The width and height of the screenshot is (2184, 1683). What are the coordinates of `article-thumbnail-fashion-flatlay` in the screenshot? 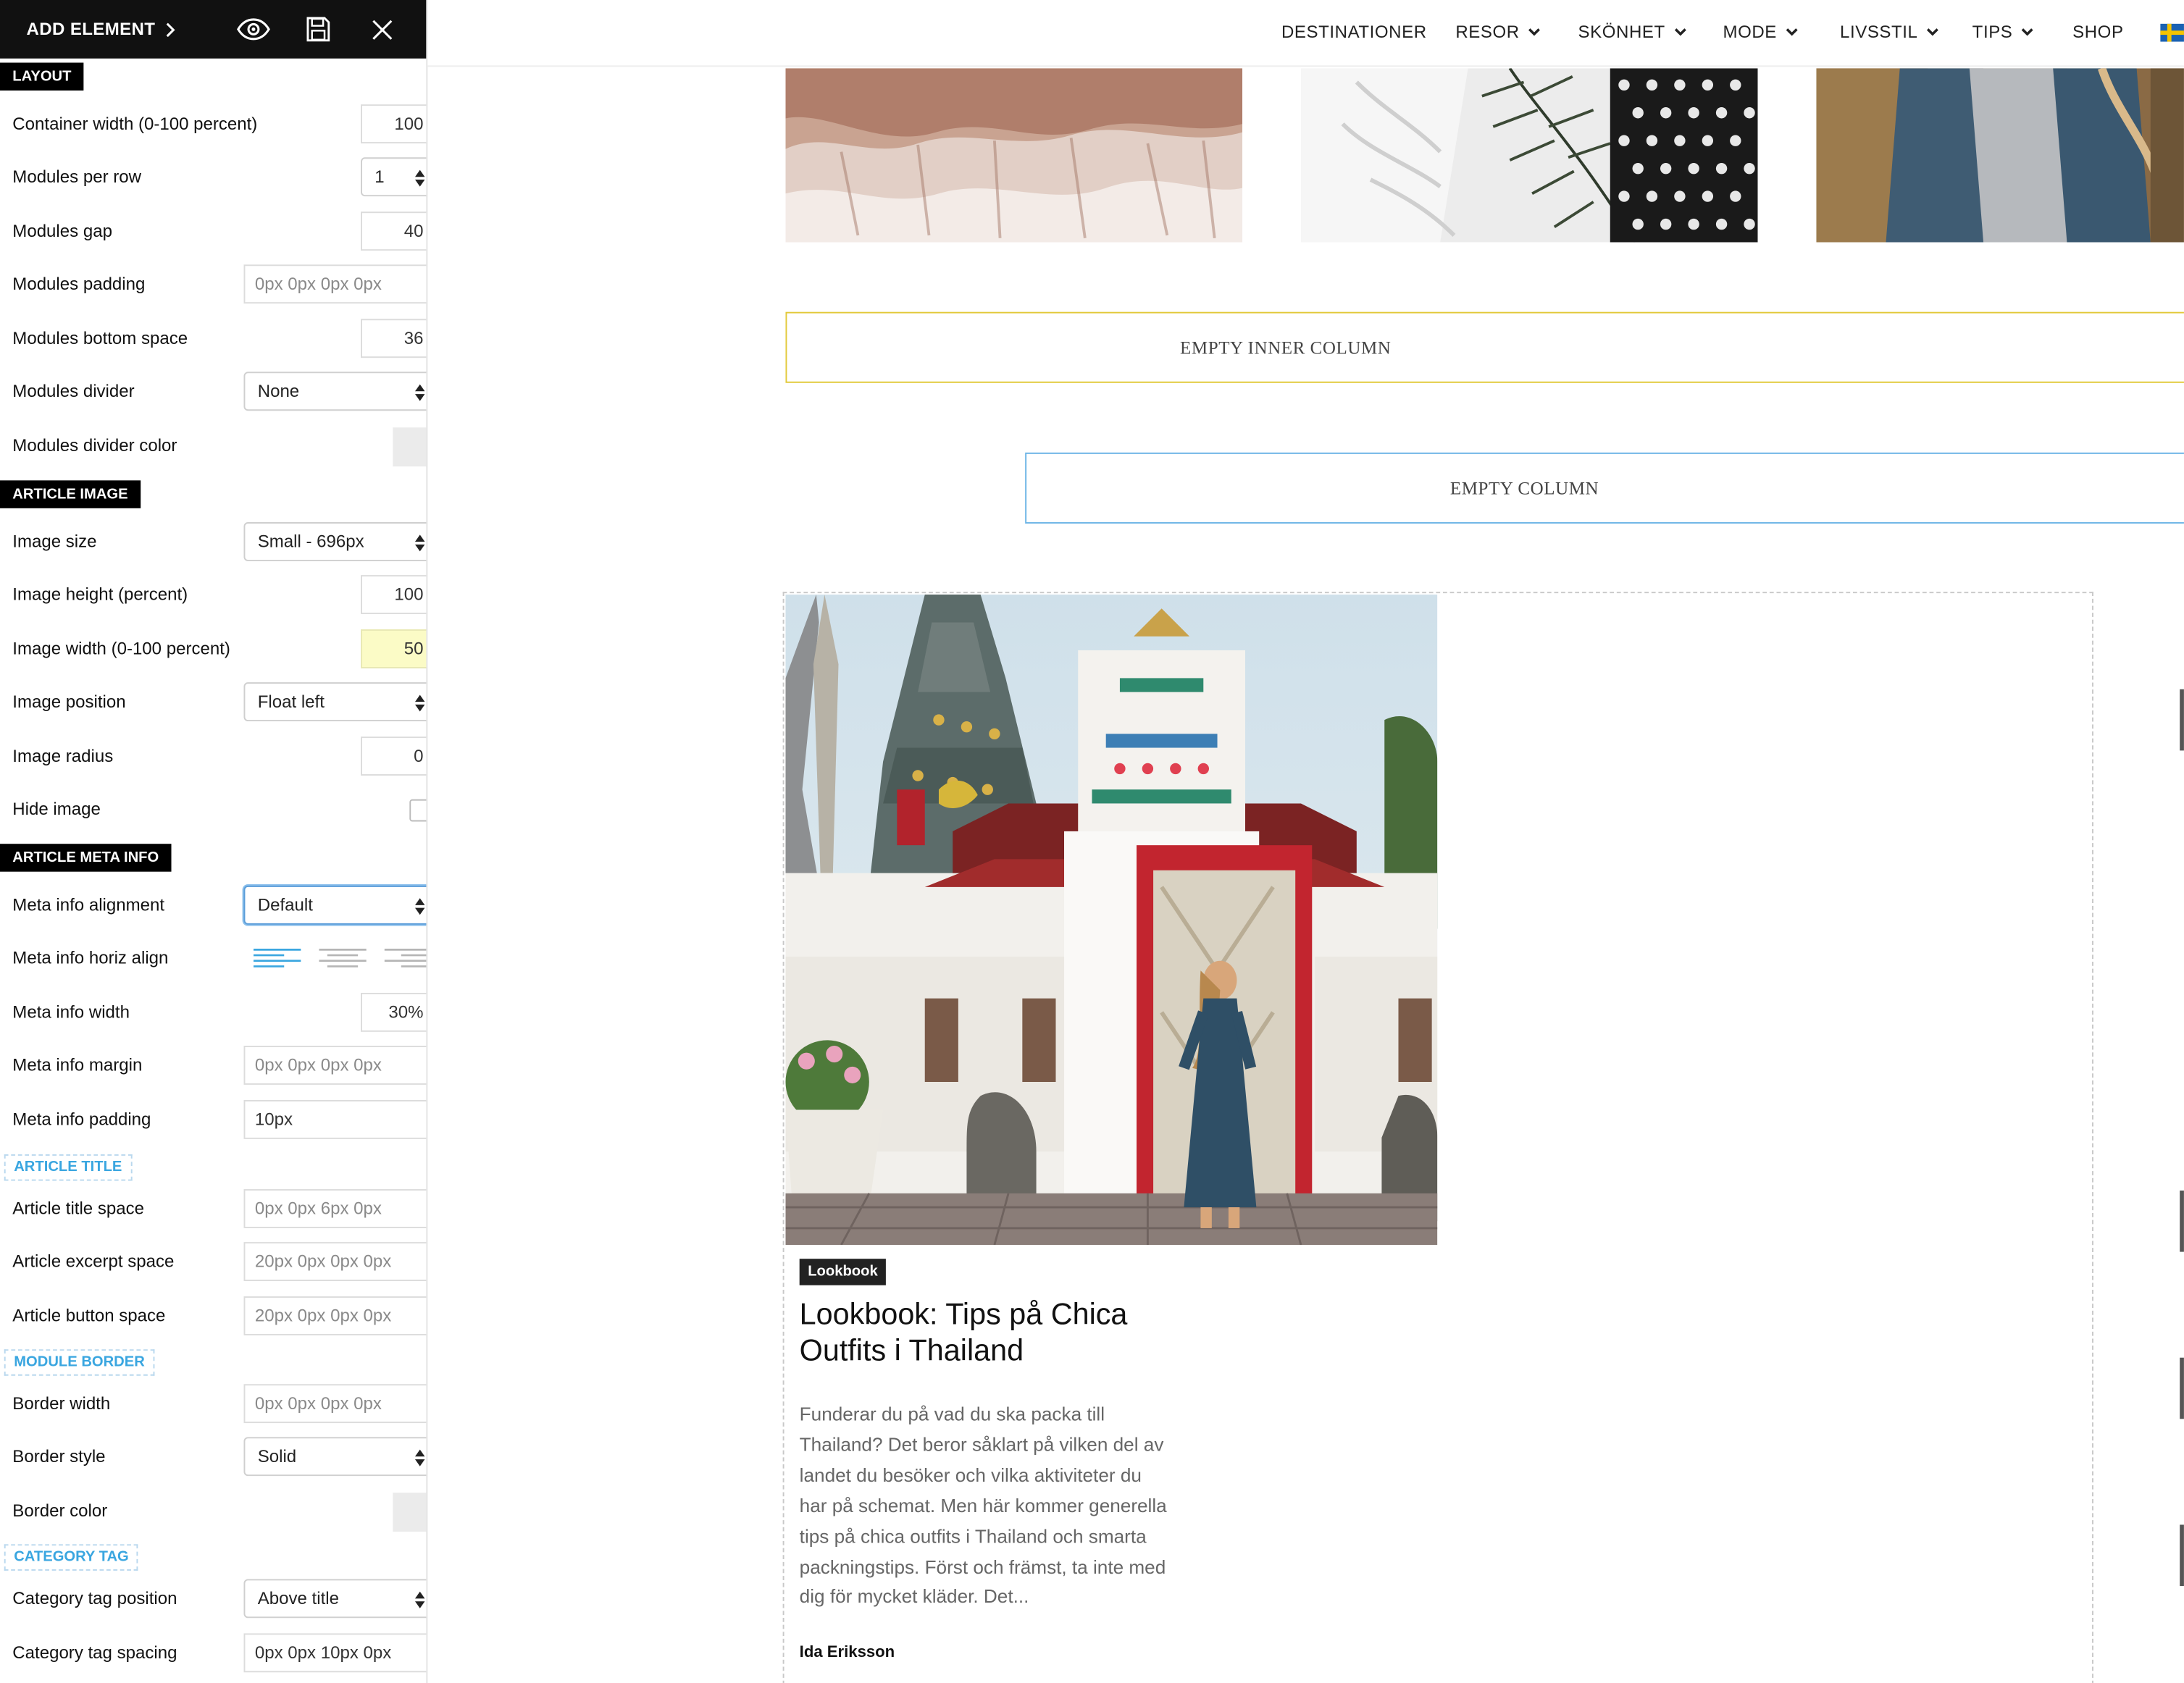 It's located at (1529, 155).